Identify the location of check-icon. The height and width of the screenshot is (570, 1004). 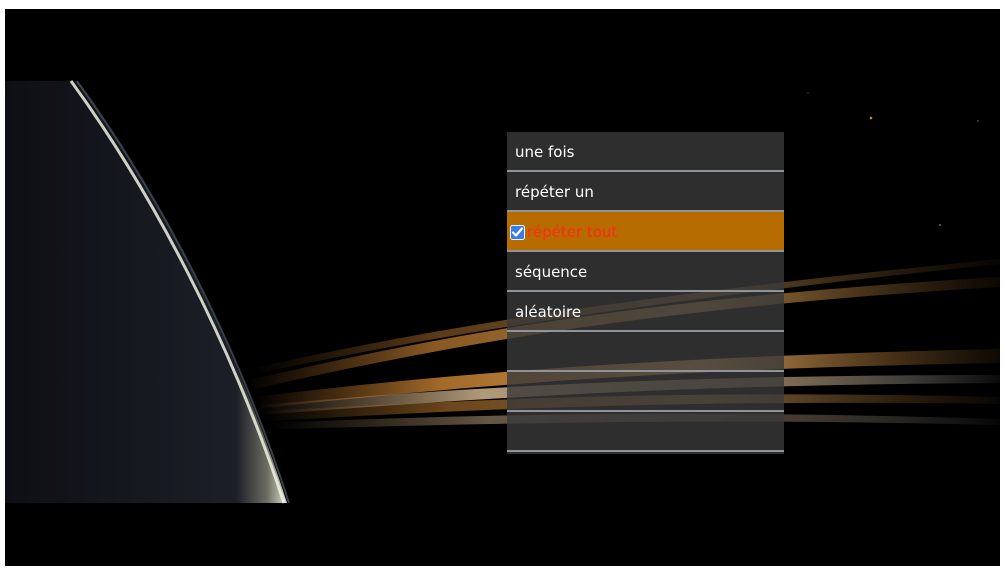
(517, 232).